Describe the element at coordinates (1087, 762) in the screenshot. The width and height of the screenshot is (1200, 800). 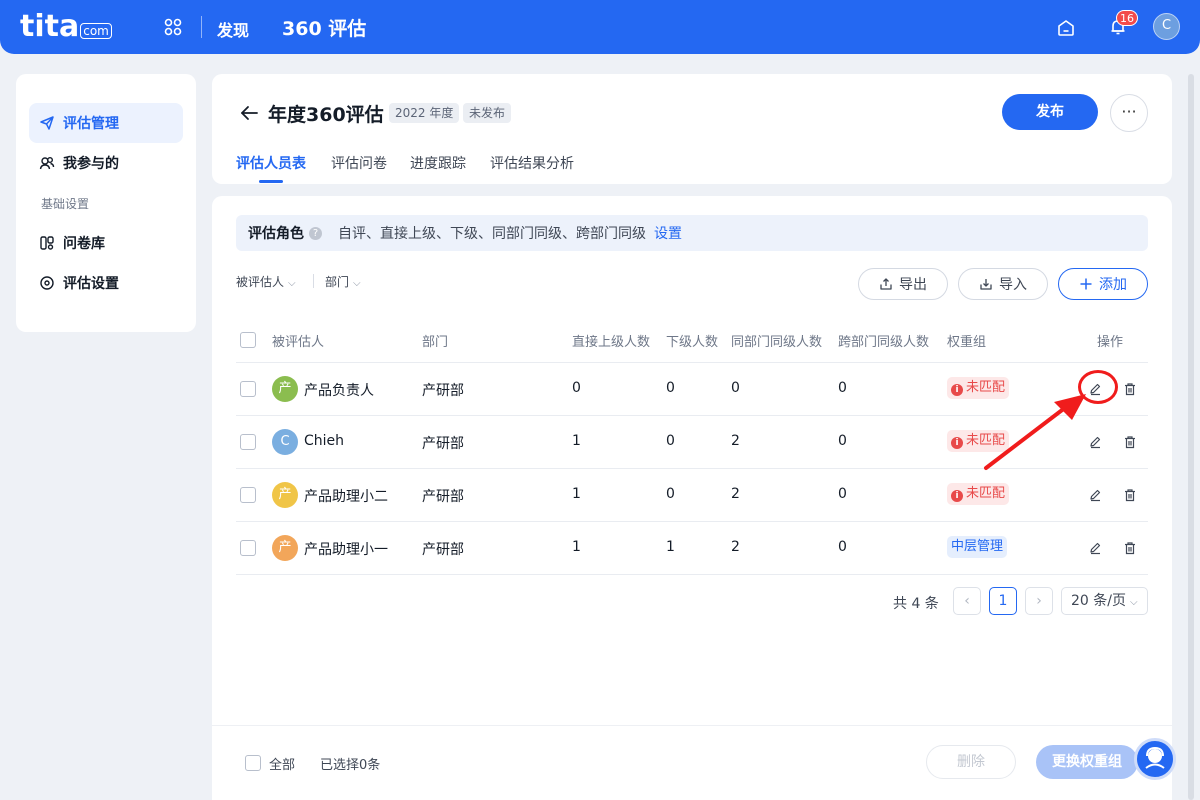
I see `change-weight-group-button: 更换权重组` at that location.